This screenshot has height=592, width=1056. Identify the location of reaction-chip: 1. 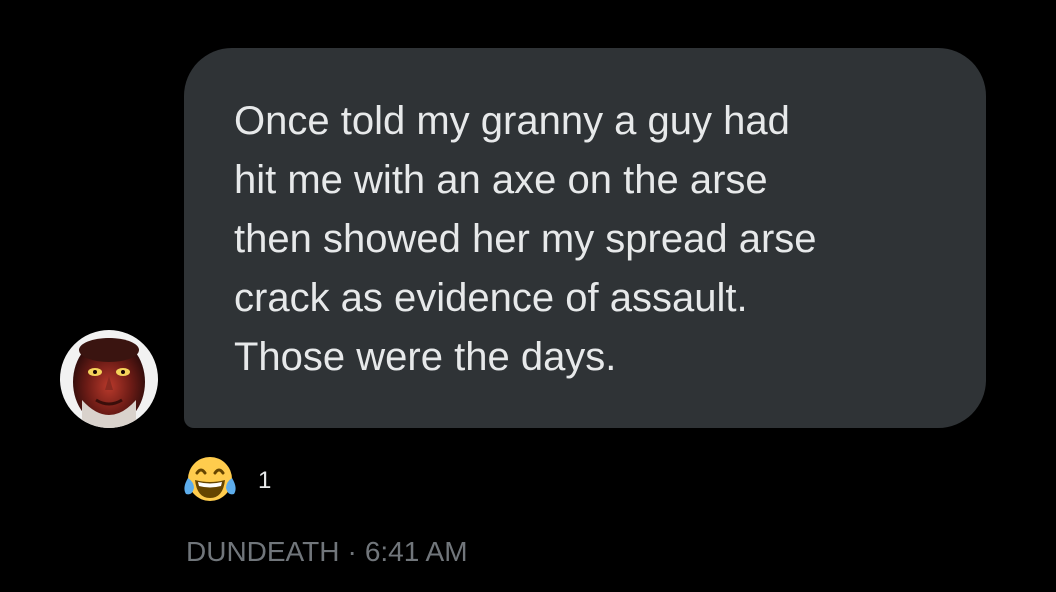
(225, 479).